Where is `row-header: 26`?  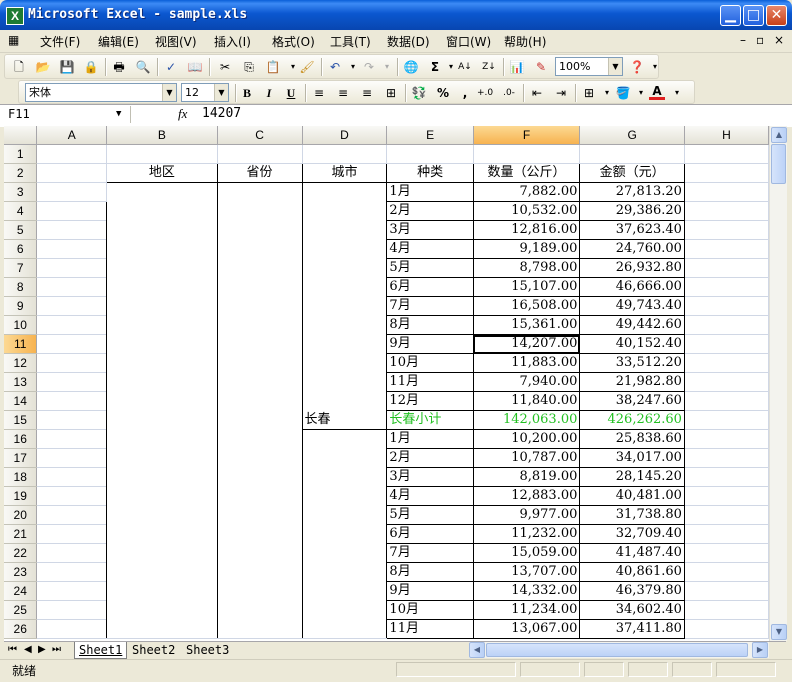
row-header: 26 is located at coordinates (21, 629).